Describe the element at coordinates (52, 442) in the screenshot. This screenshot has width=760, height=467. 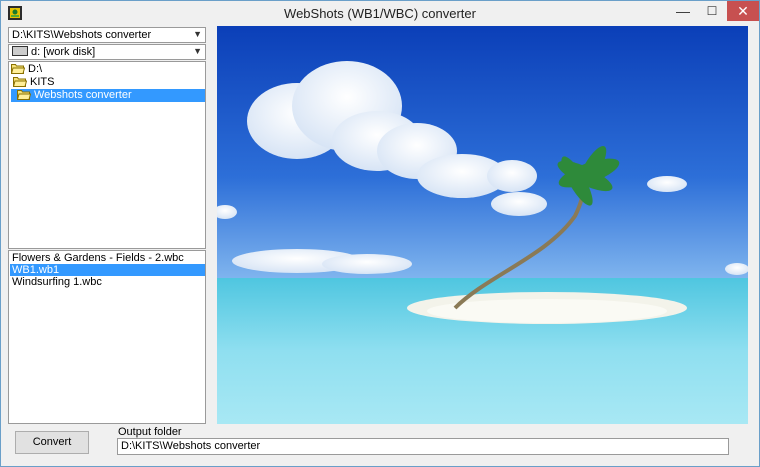
I see `convert-button: Convert` at that location.